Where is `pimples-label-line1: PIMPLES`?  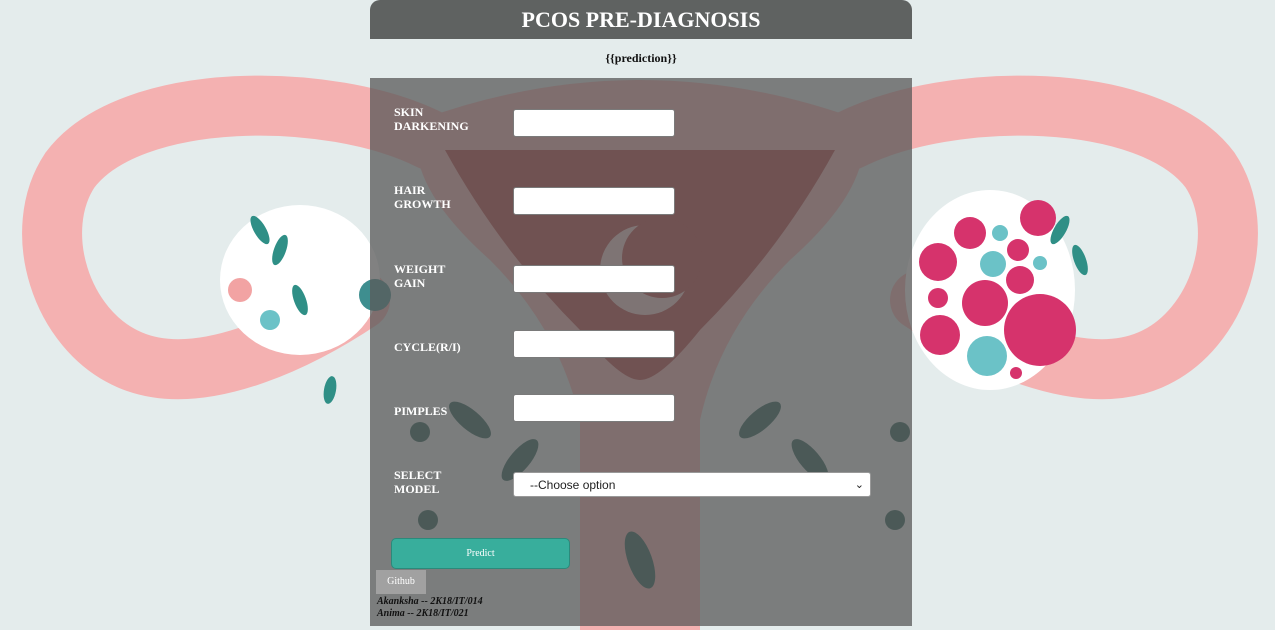 pimples-label-line1: PIMPLES is located at coordinates (421, 411).